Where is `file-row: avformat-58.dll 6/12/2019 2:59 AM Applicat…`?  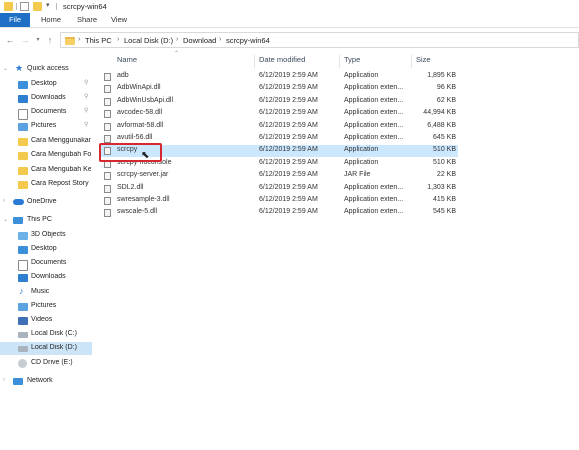 file-row: avformat-58.dll 6/12/2019 2:59 AM Applicat… is located at coordinates (279, 127).